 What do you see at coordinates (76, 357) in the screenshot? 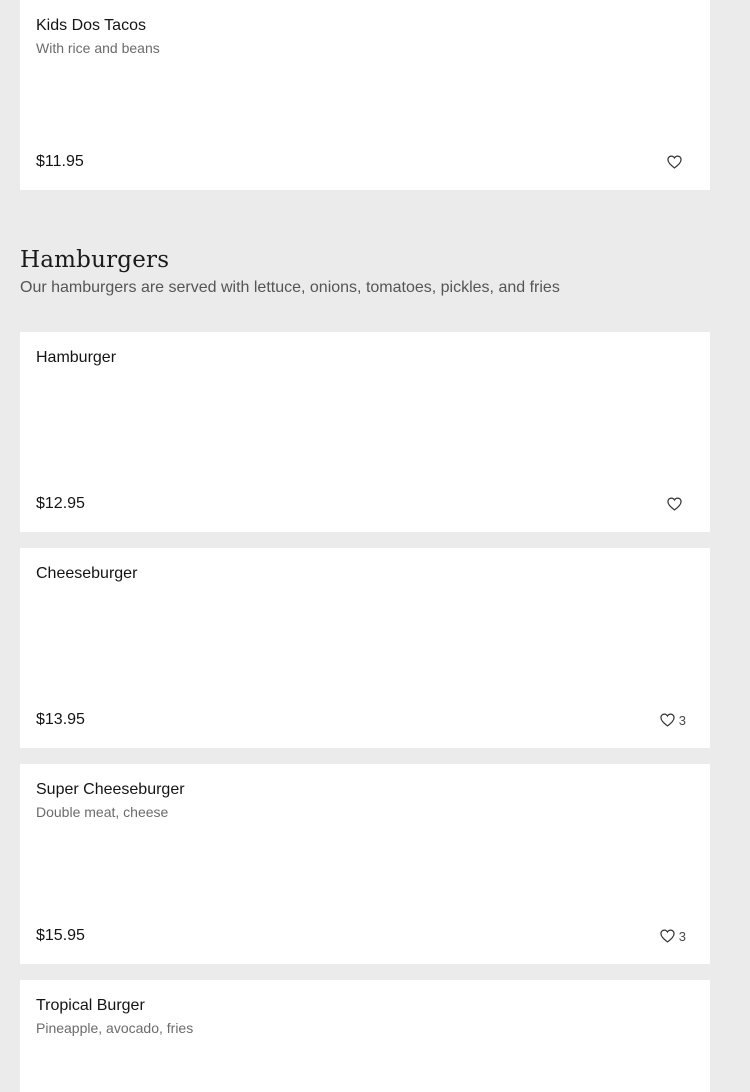
I see `menu-item-name: Hamburger` at bounding box center [76, 357].